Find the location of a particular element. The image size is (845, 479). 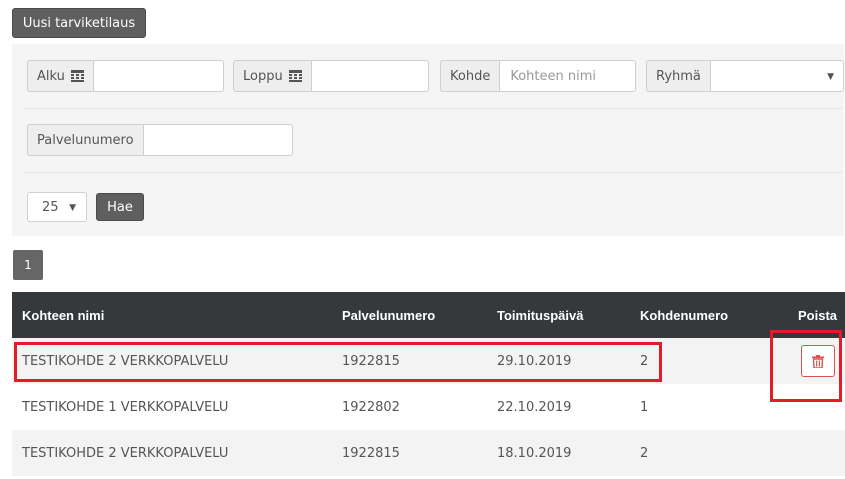

trash-icon is located at coordinates (817, 361).